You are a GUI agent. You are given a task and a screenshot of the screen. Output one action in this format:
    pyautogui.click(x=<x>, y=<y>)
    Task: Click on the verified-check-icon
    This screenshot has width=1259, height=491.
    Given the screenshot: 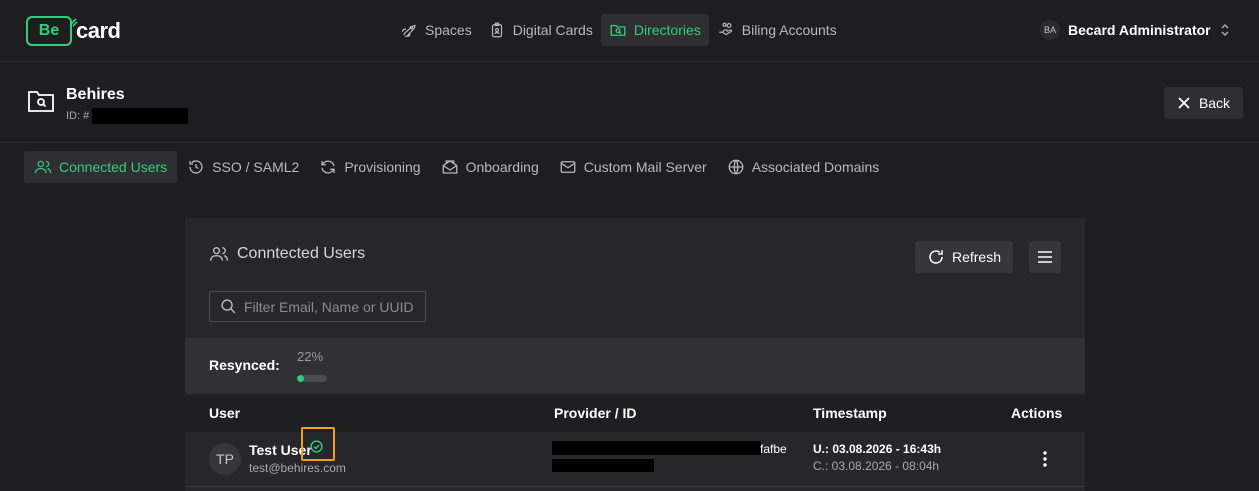 What is the action you would take?
    pyautogui.click(x=316, y=446)
    